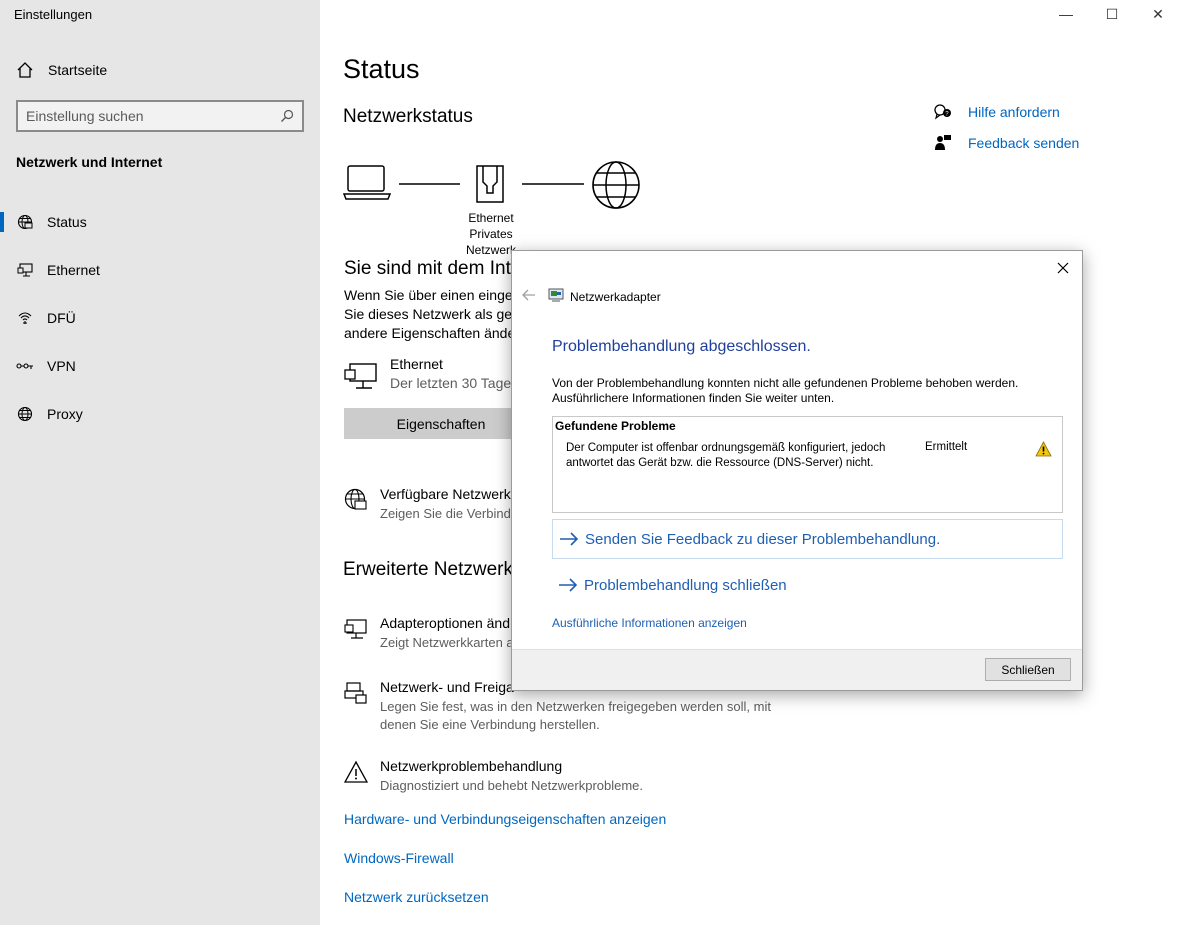  What do you see at coordinates (615, 296) in the screenshot?
I see `dialog-header-label: Netzwerkadapter` at bounding box center [615, 296].